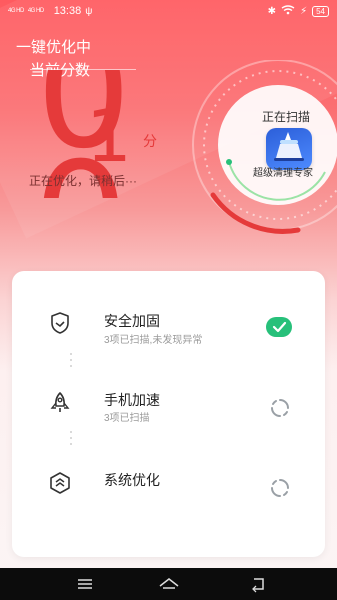 The height and width of the screenshot is (600, 337). I want to click on optimizing-status: 正在优化，请稍后···, so click(83, 181).